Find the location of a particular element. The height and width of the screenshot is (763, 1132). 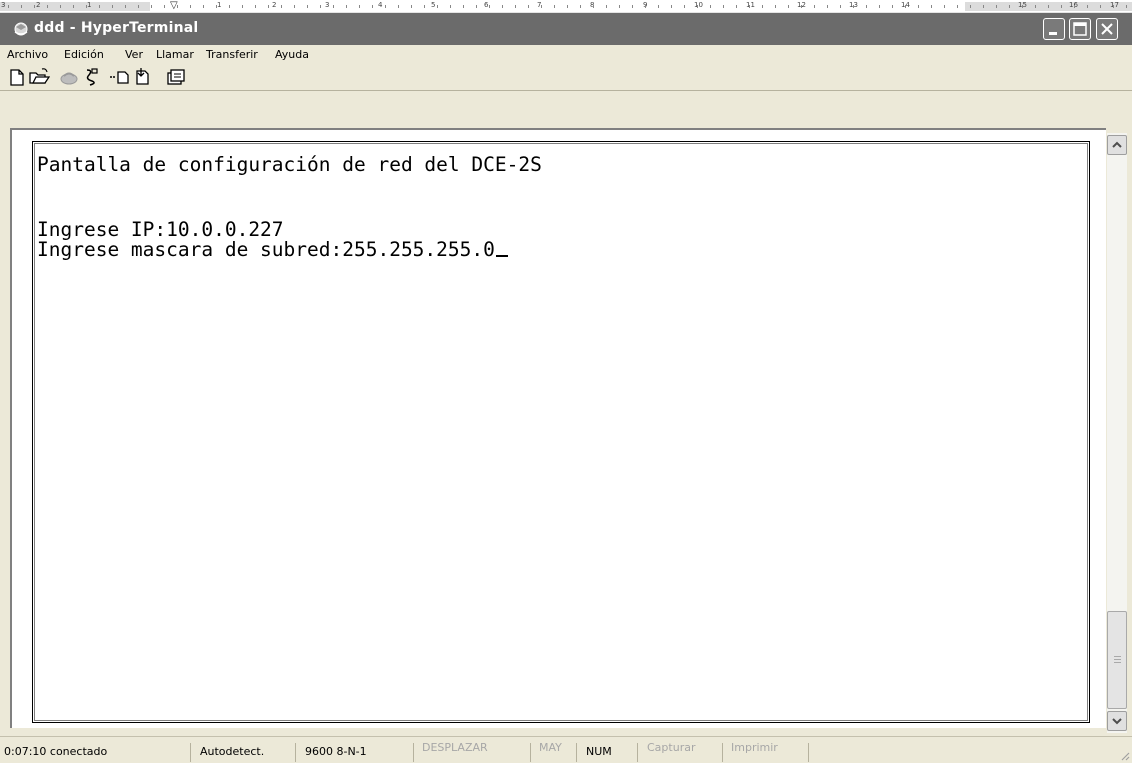

title-bar: ddd - HyperTerminal is located at coordinates (566, 29).